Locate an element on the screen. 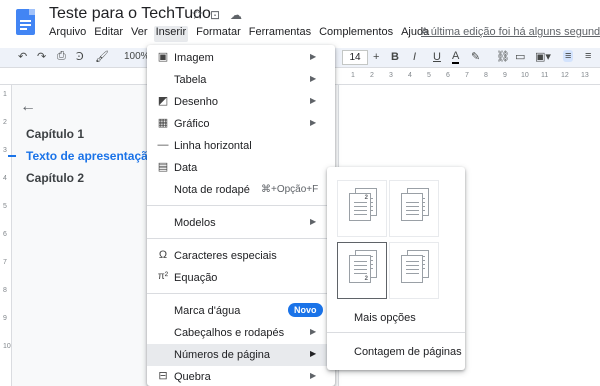 The width and height of the screenshot is (600, 386). pi-icon: π² is located at coordinates (163, 276).